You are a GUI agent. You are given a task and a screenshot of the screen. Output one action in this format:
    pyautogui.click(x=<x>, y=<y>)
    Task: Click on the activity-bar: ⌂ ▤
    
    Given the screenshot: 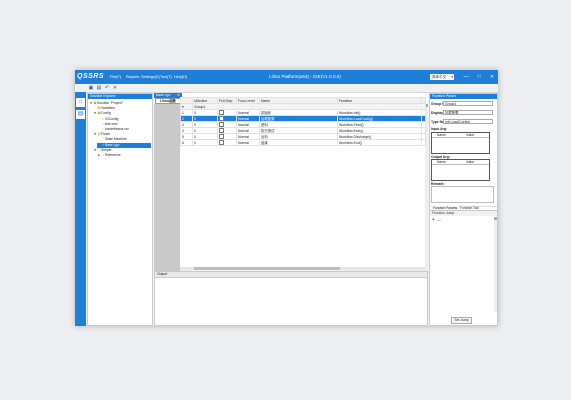 What is the action you would take?
    pyautogui.click(x=80, y=209)
    